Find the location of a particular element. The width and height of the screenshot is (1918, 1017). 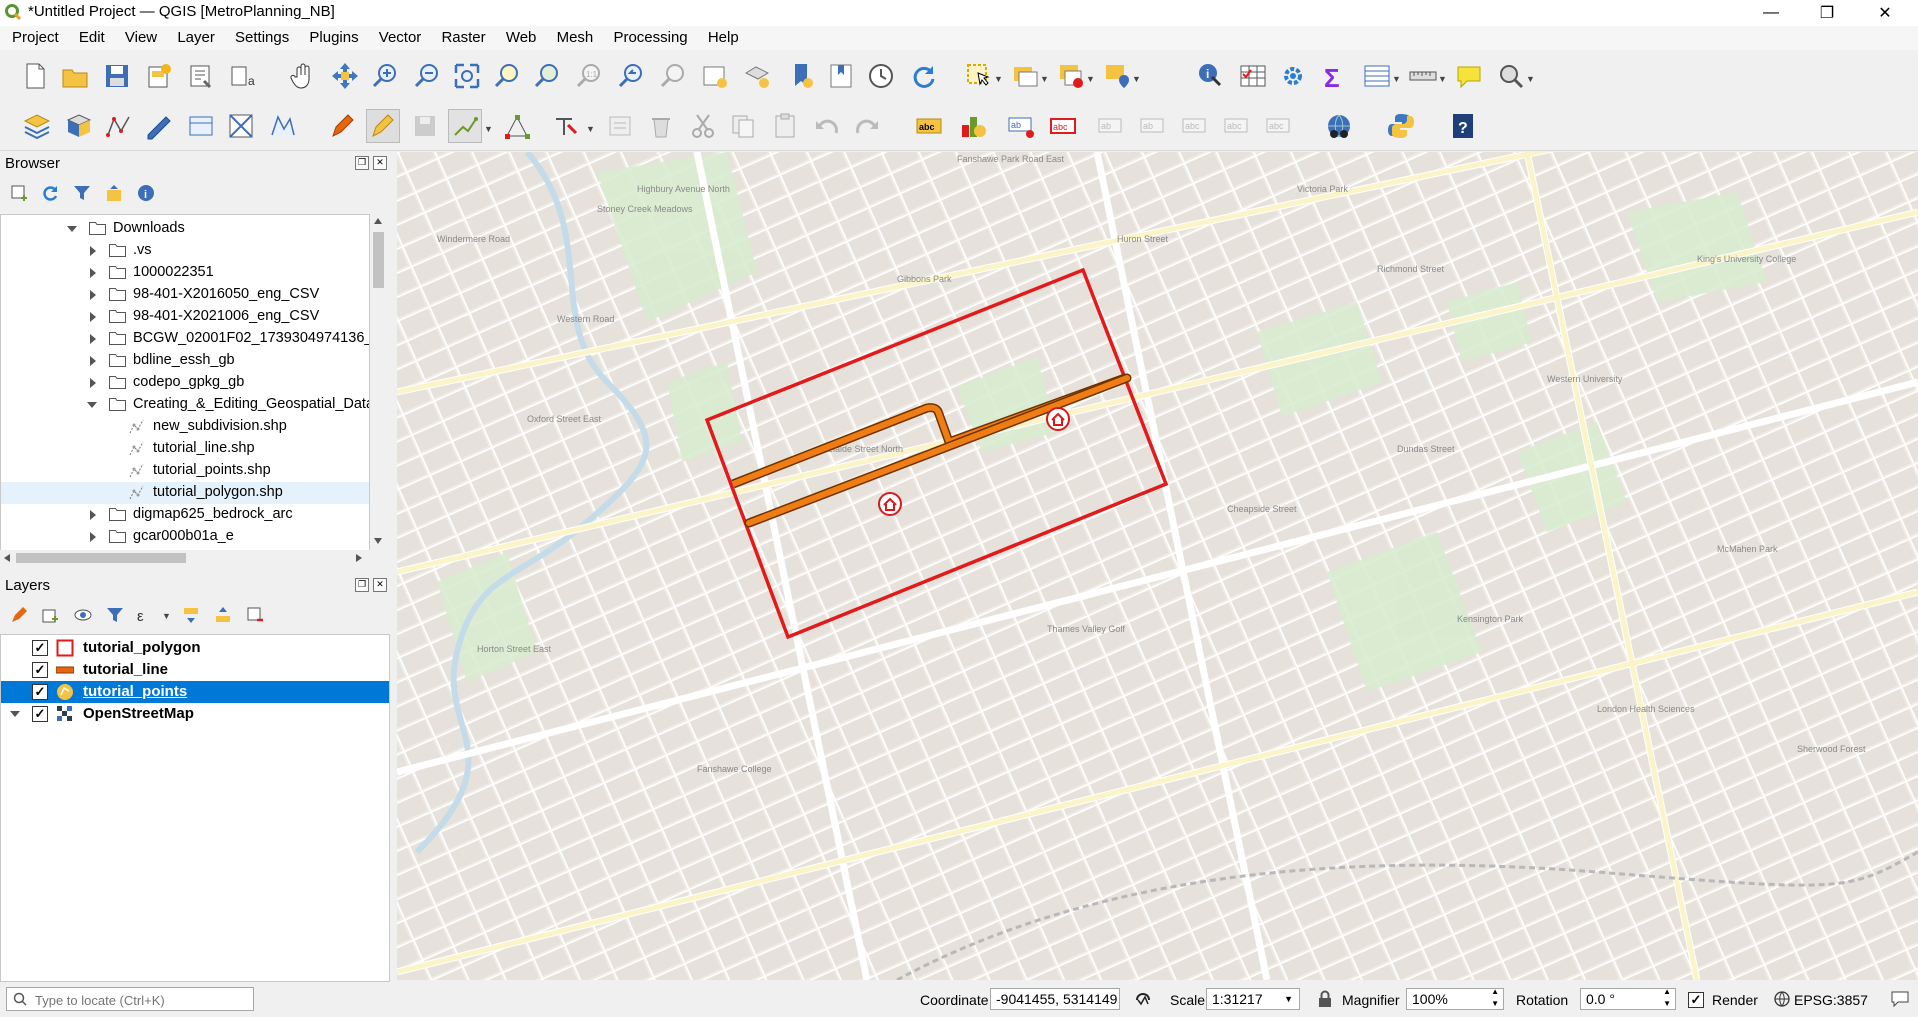

select-location-icon is located at coordinates (1117, 76).